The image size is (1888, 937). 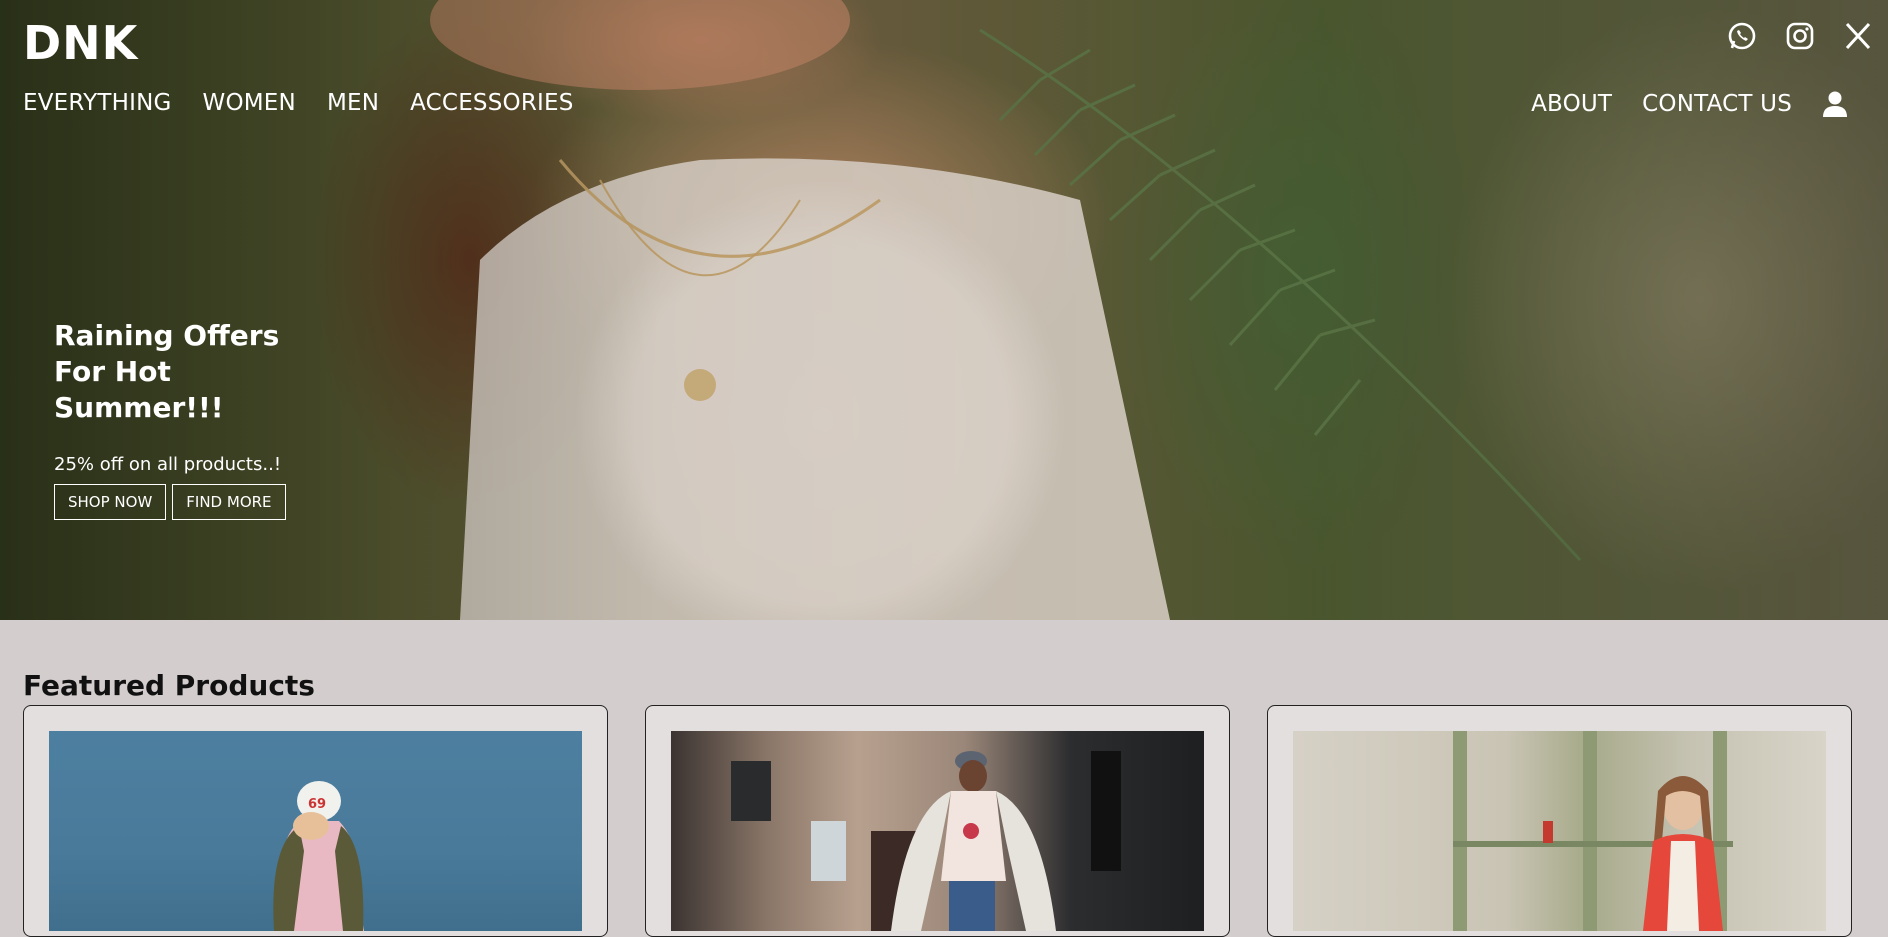 I want to click on nav-contact-us: CONTACT US, so click(x=1717, y=104).